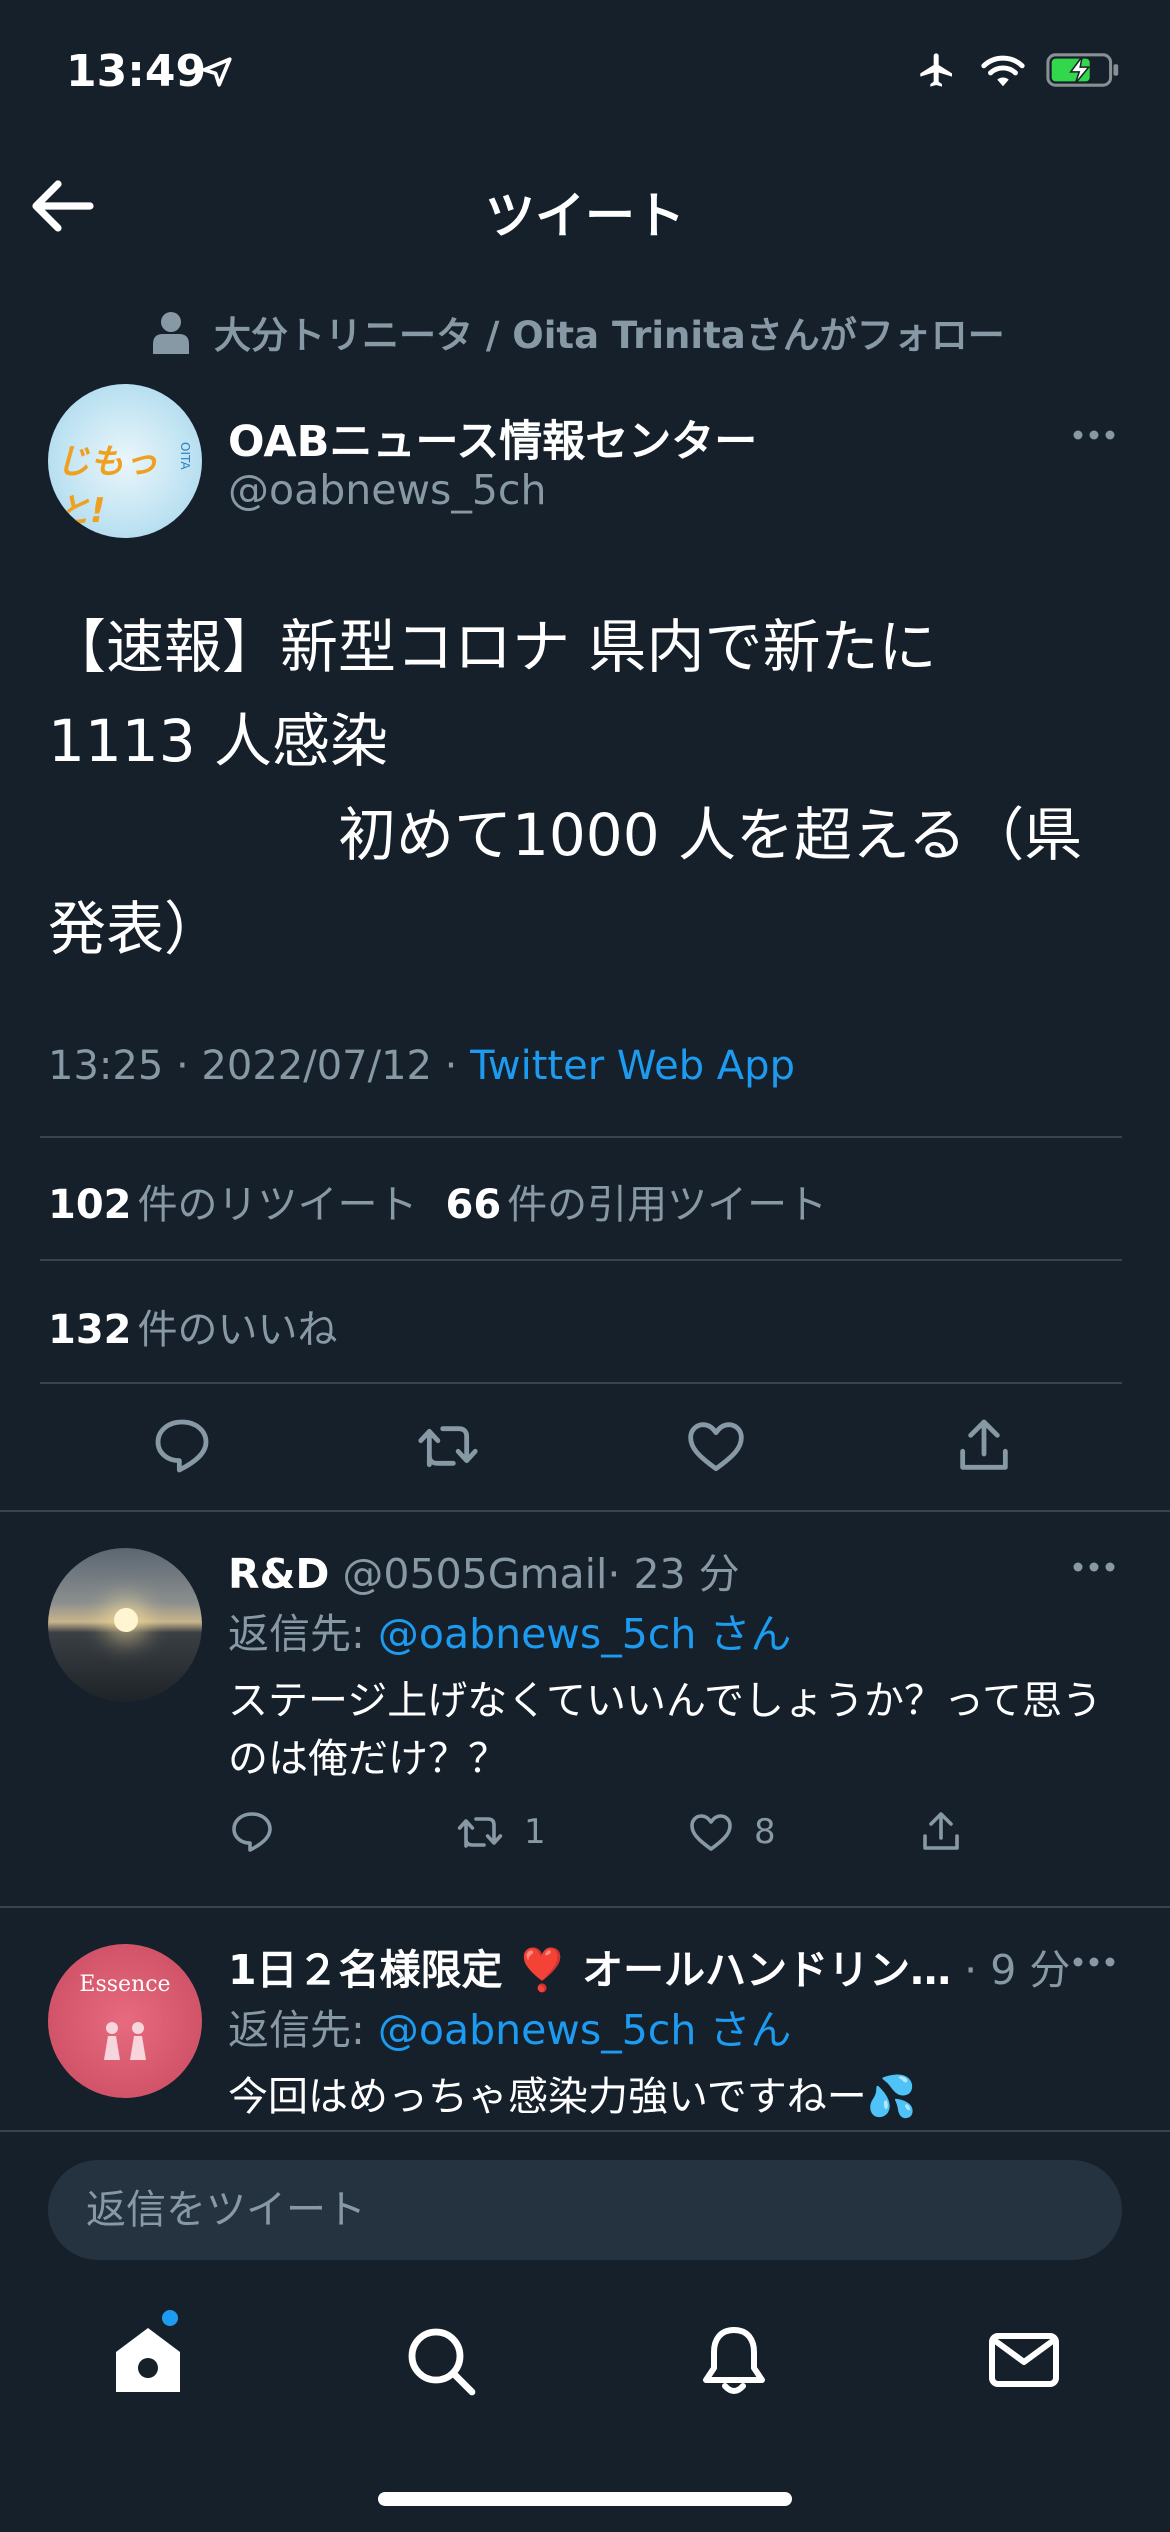 The image size is (1170, 2532). Describe the element at coordinates (437, 1201) in the screenshot. I see `retweet-stats: 102 件のリツイート 66 件の引用ツイート` at that location.